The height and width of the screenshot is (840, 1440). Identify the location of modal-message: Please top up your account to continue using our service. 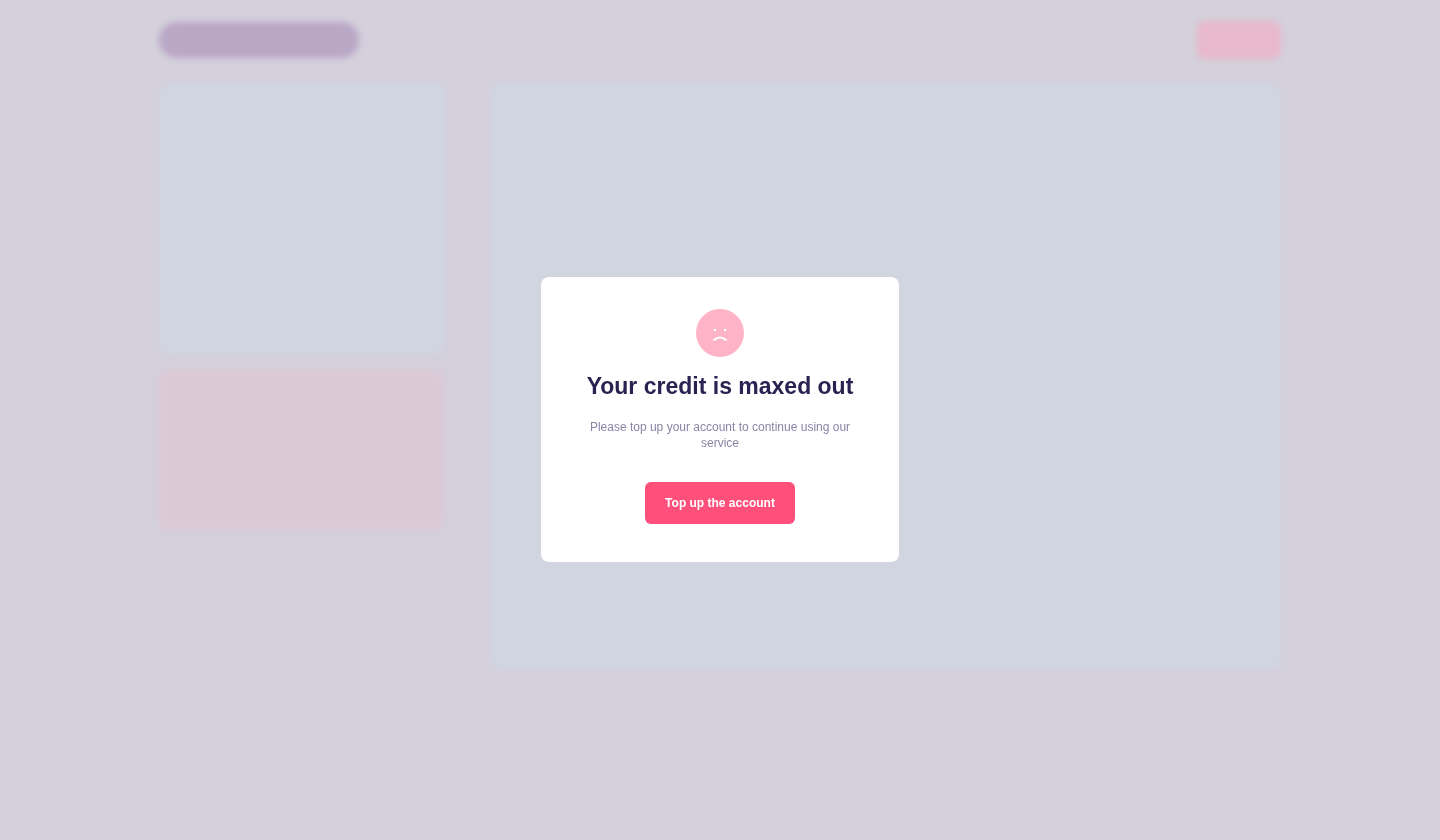
(720, 435).